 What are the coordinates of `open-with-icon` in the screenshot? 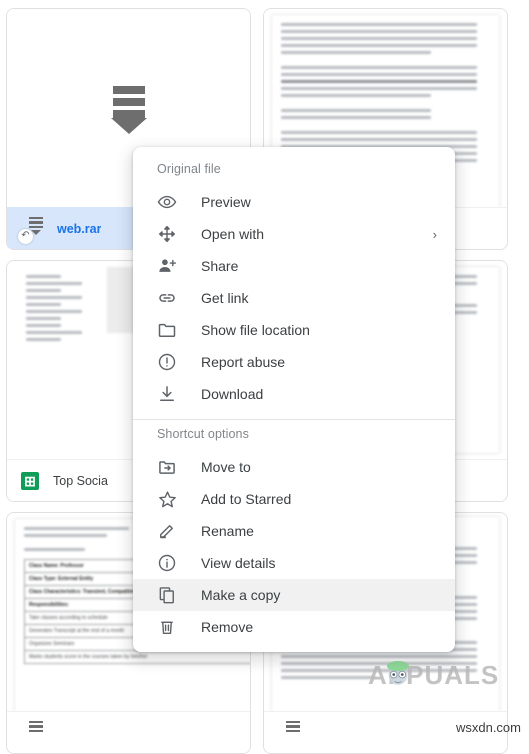 It's located at (167, 234).